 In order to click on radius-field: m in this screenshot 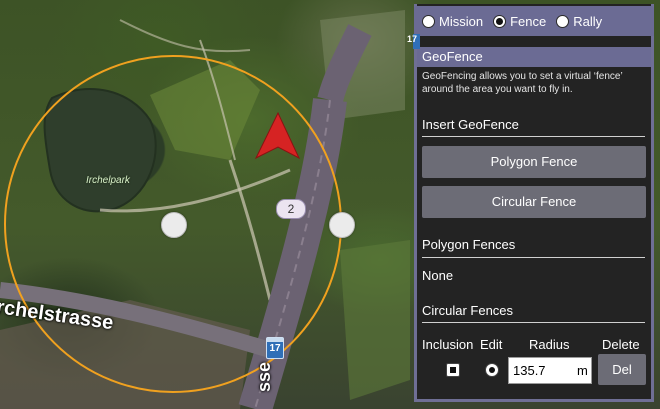, I will do `click(550, 370)`.